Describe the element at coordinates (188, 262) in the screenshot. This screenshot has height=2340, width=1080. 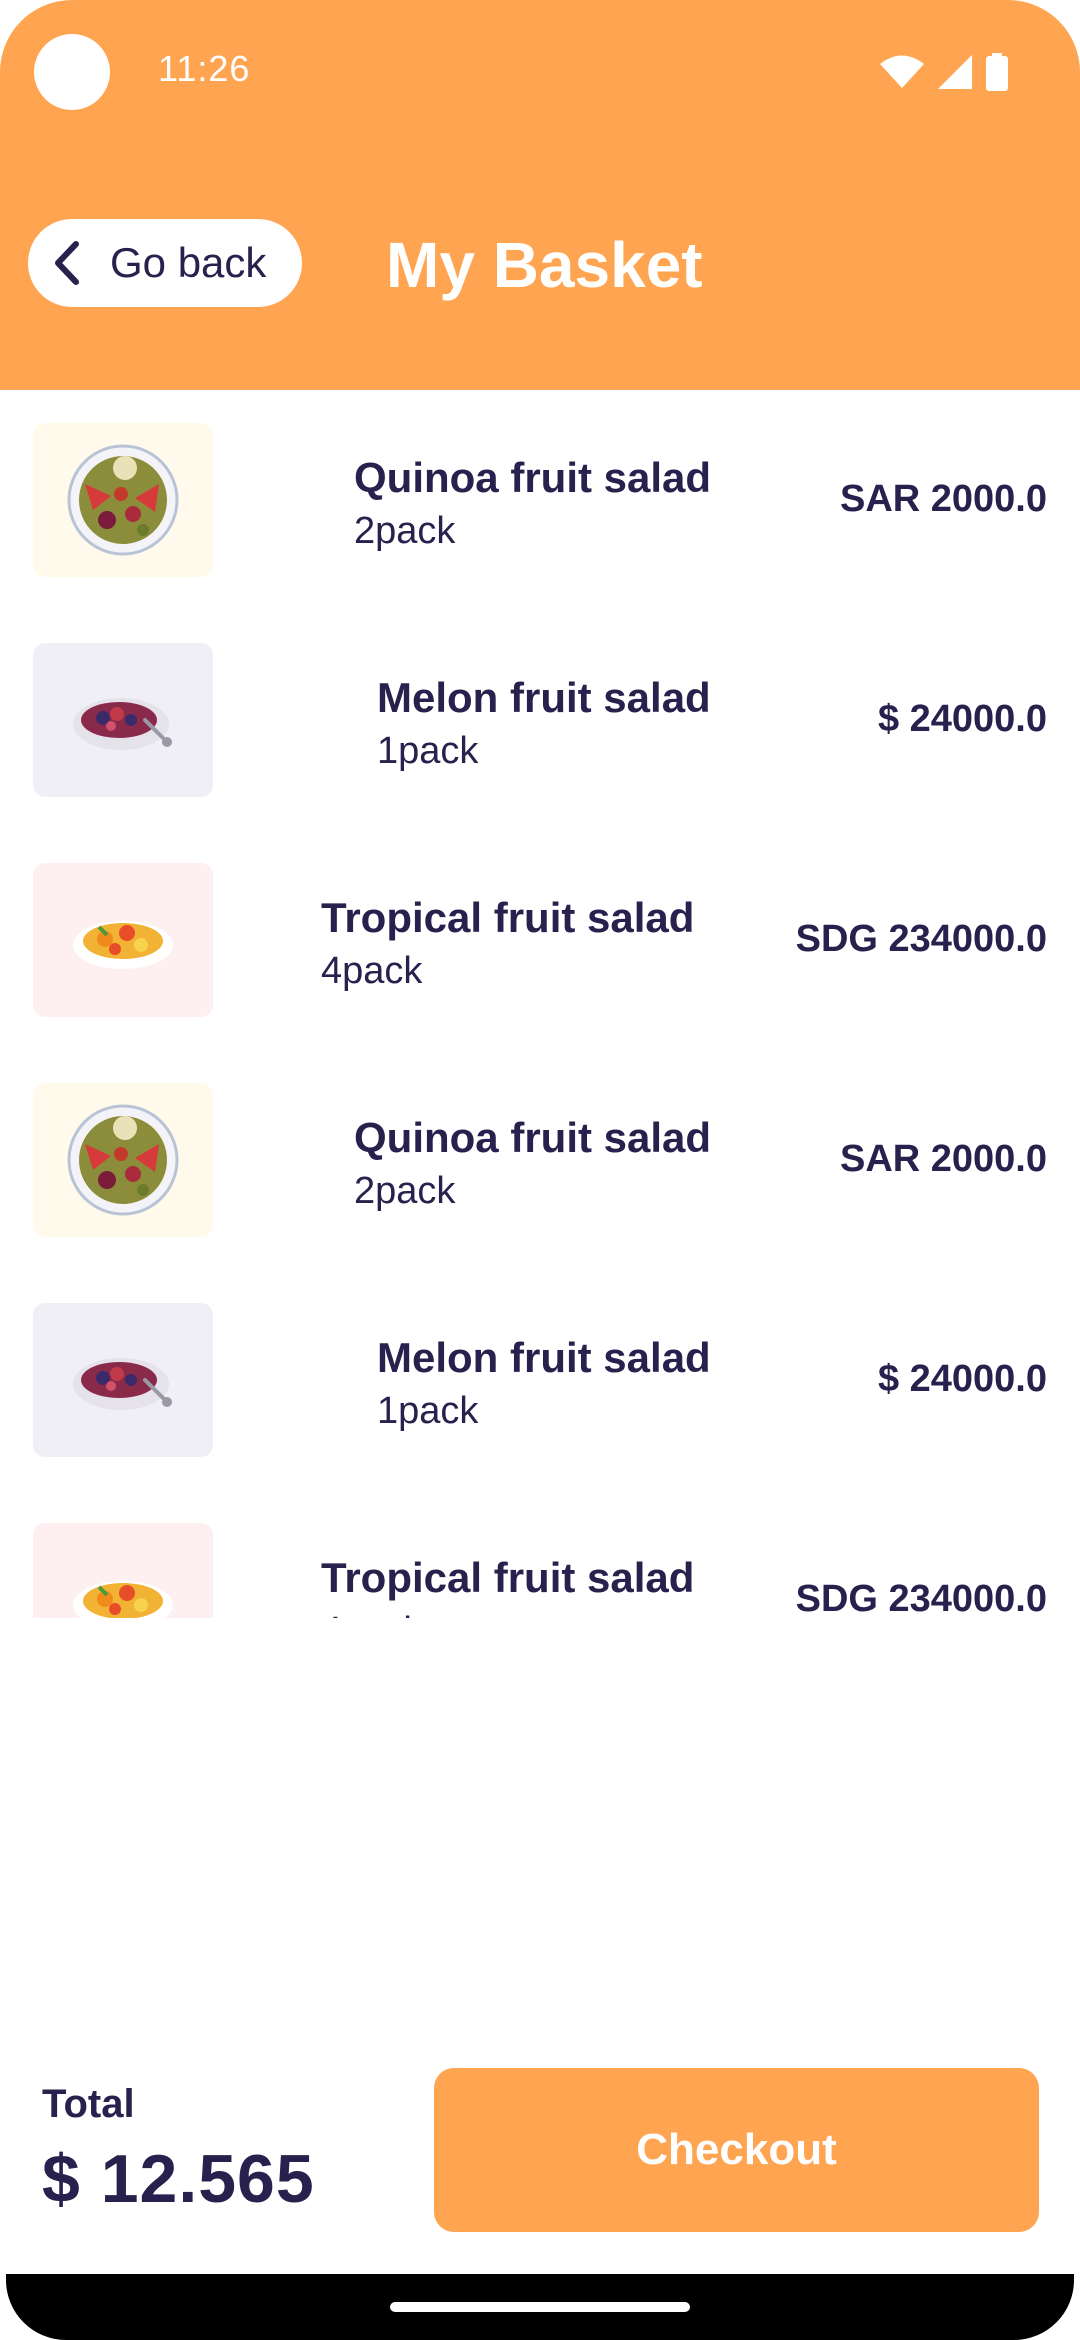
I see `go-back-label: Go back` at that location.